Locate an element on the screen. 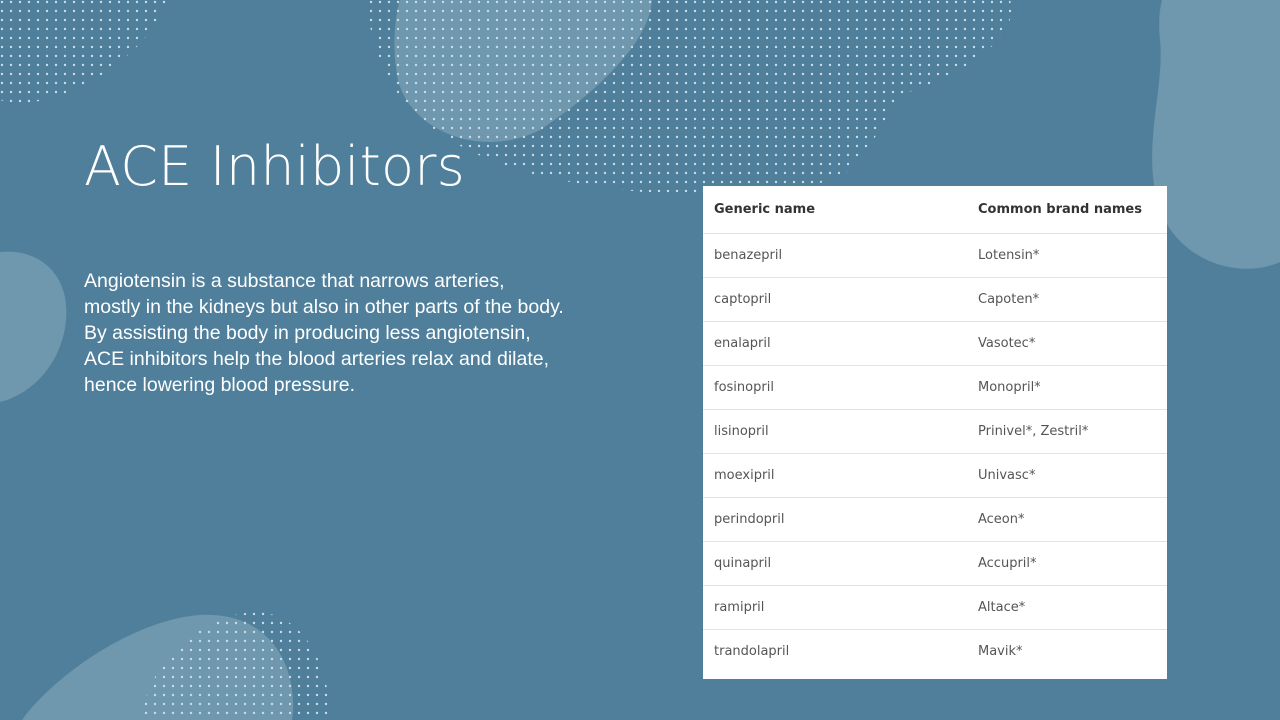  table-row: ramipril Altace* is located at coordinates (935, 607).